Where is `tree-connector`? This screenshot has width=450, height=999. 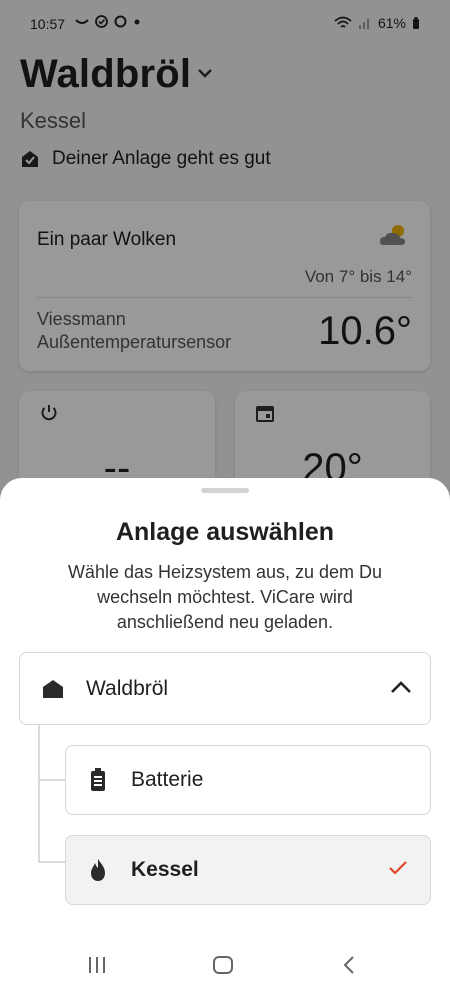
tree-connector is located at coordinates (51, 793).